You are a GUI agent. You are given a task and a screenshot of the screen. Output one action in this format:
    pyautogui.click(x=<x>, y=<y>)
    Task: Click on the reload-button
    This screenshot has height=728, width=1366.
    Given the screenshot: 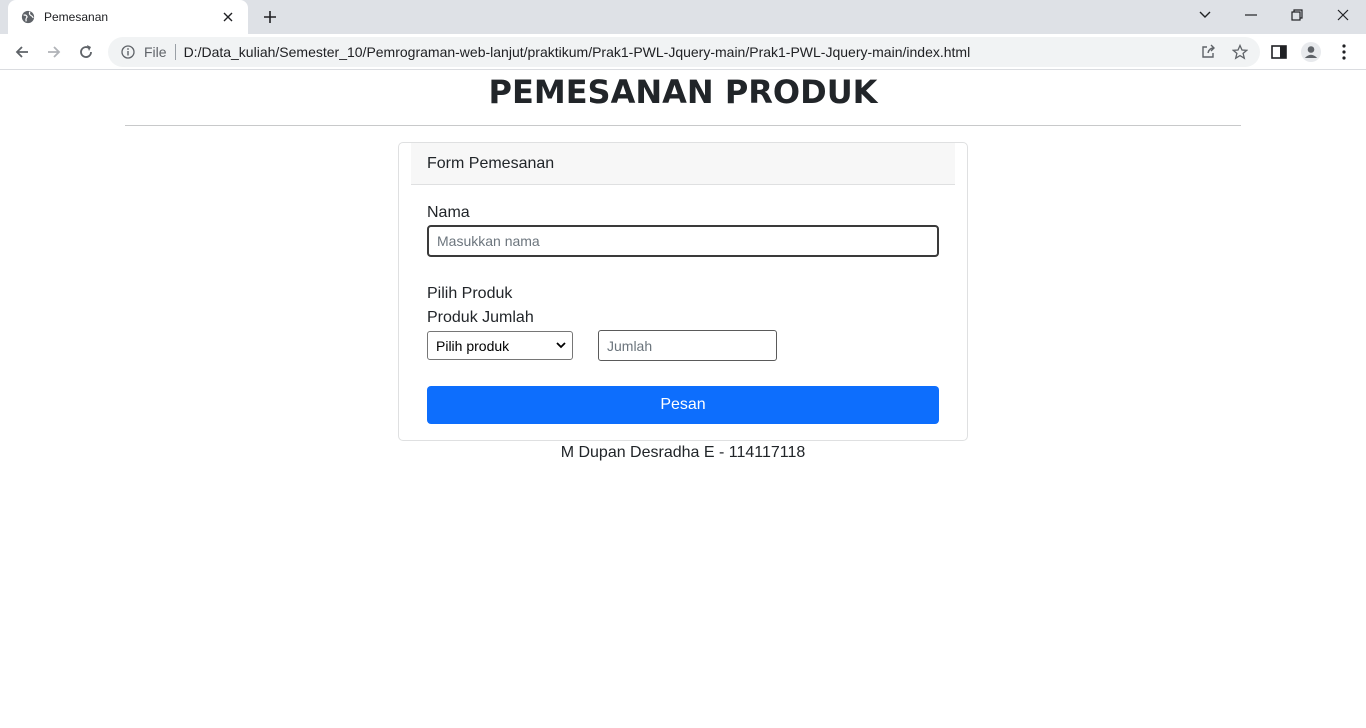 What is the action you would take?
    pyautogui.click(x=86, y=52)
    